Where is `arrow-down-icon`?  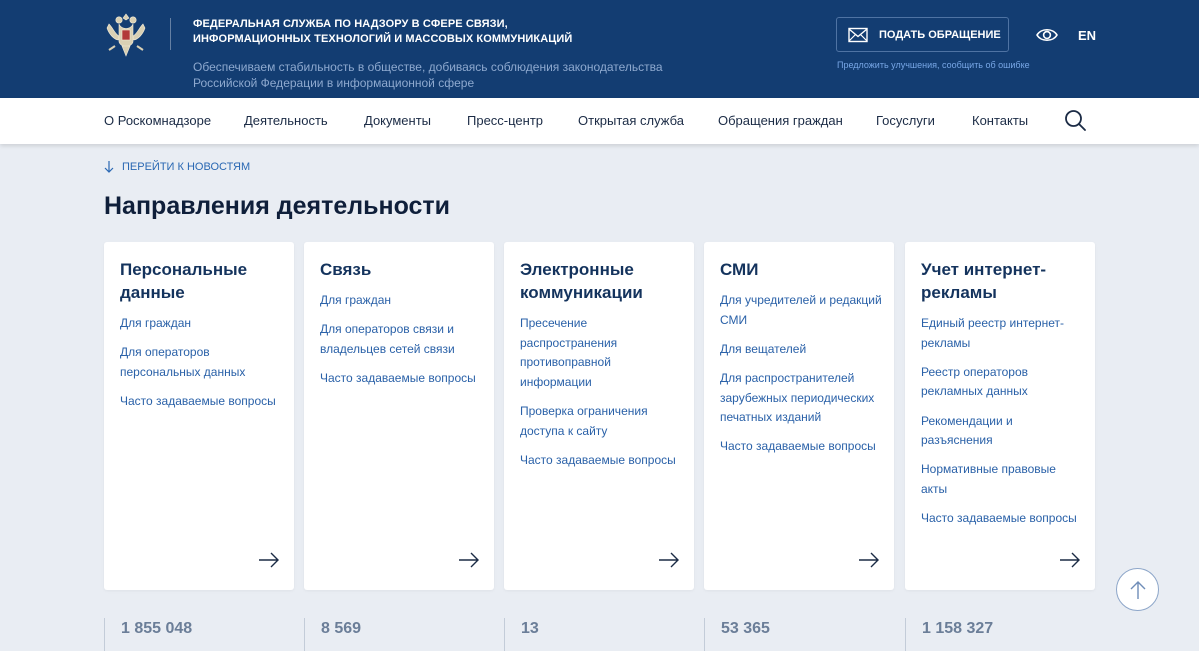 arrow-down-icon is located at coordinates (109, 167).